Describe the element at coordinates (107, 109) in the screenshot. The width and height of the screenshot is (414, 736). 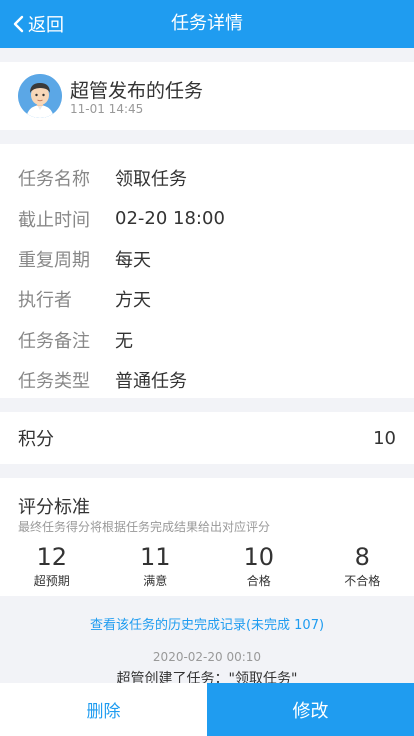
I see `publish-time: 11-01 14:45` at that location.